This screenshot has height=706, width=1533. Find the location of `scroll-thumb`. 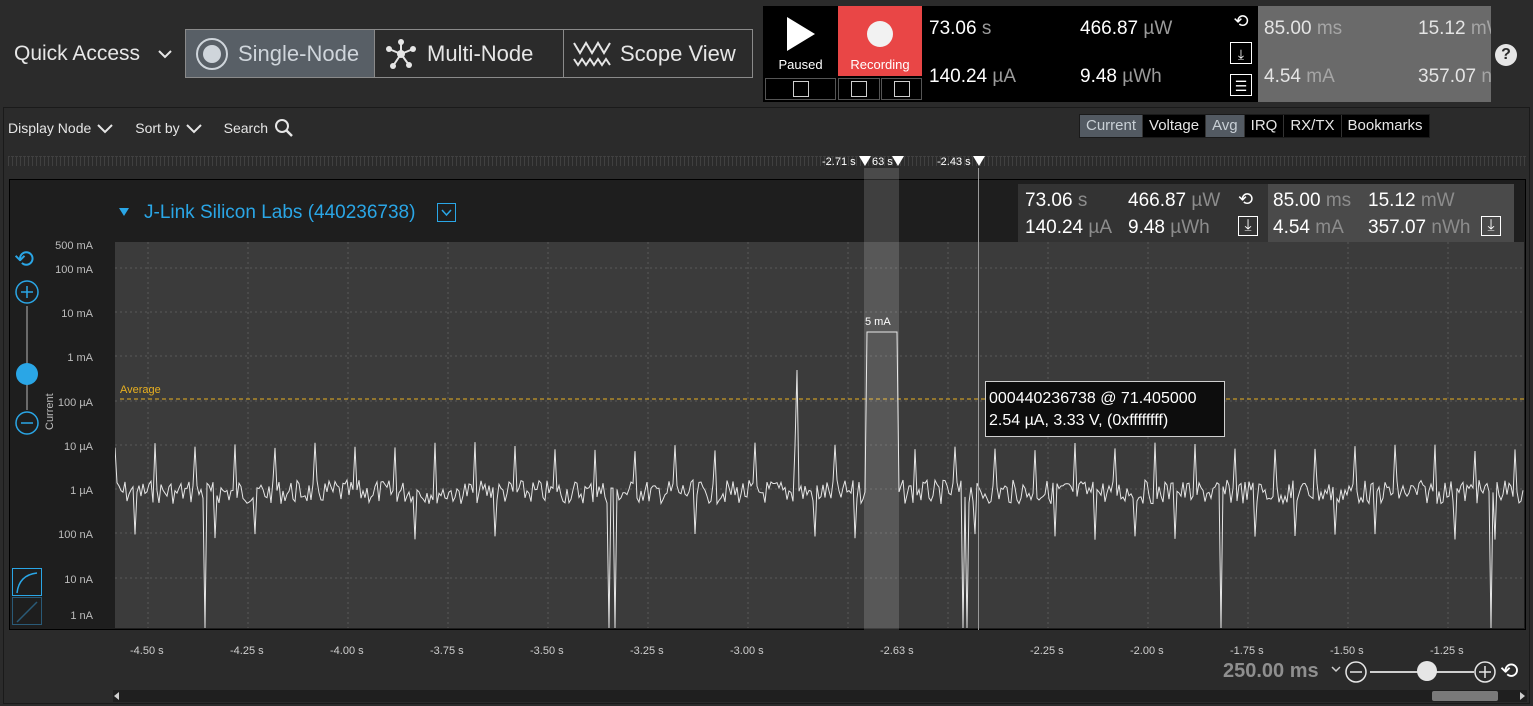

scroll-thumb is located at coordinates (1465, 696).